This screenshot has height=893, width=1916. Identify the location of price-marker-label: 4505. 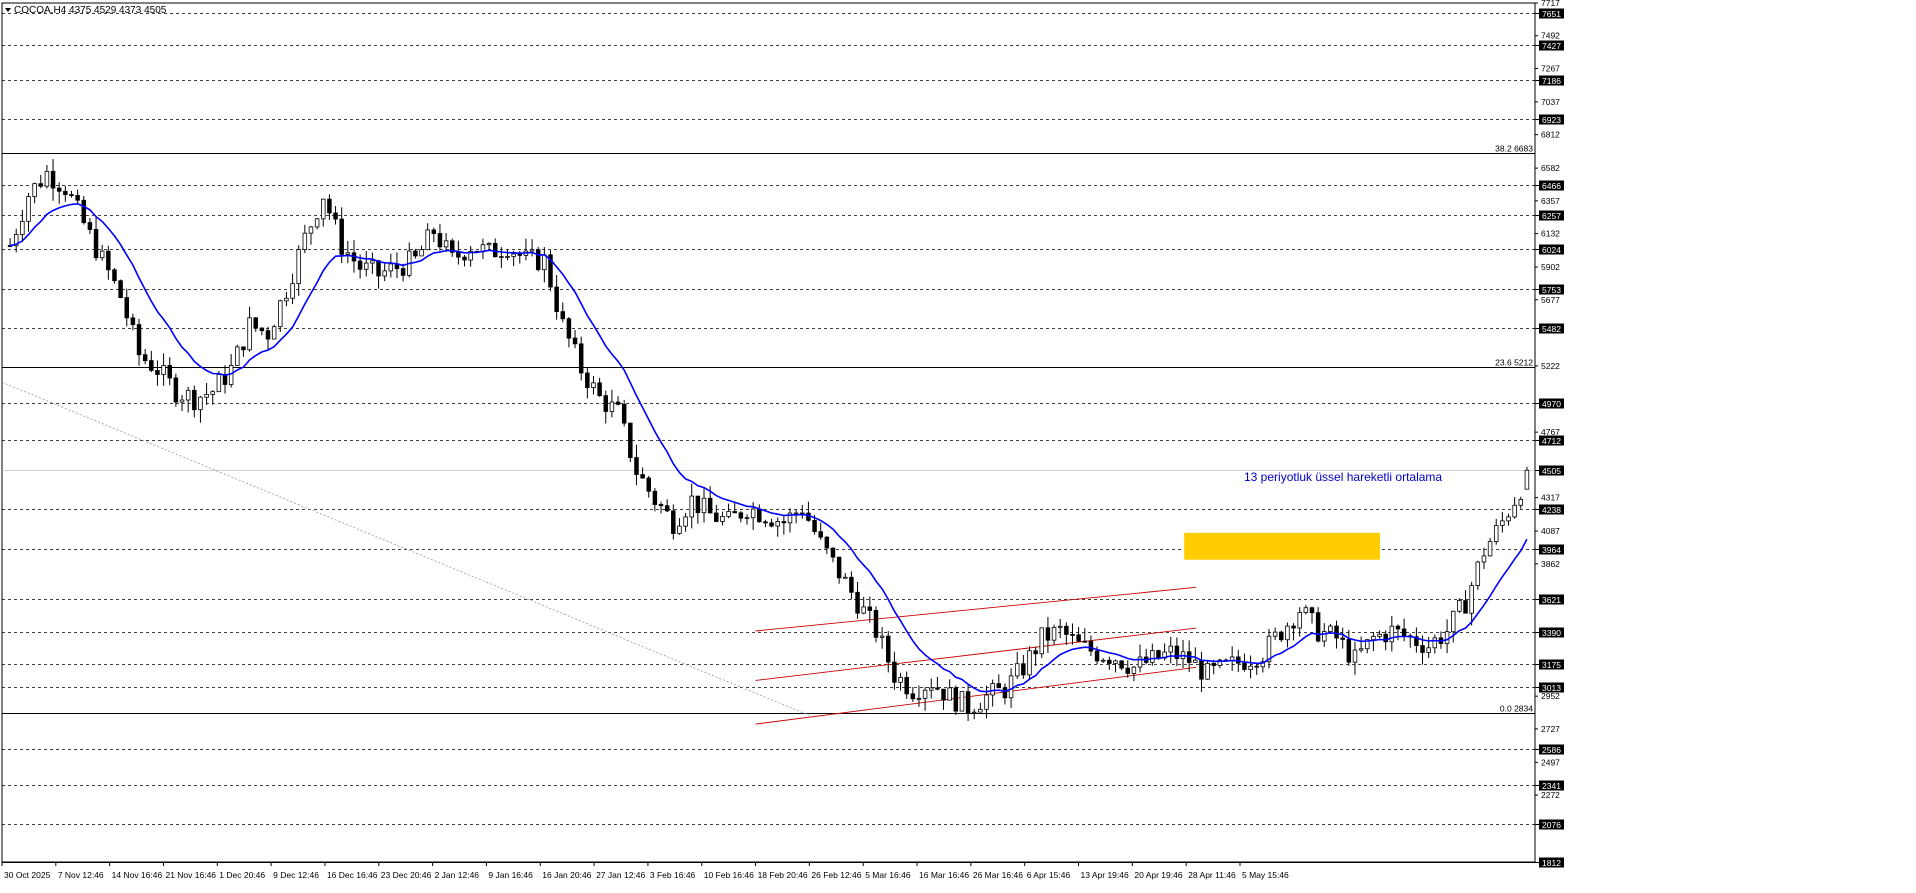
(1551, 471).